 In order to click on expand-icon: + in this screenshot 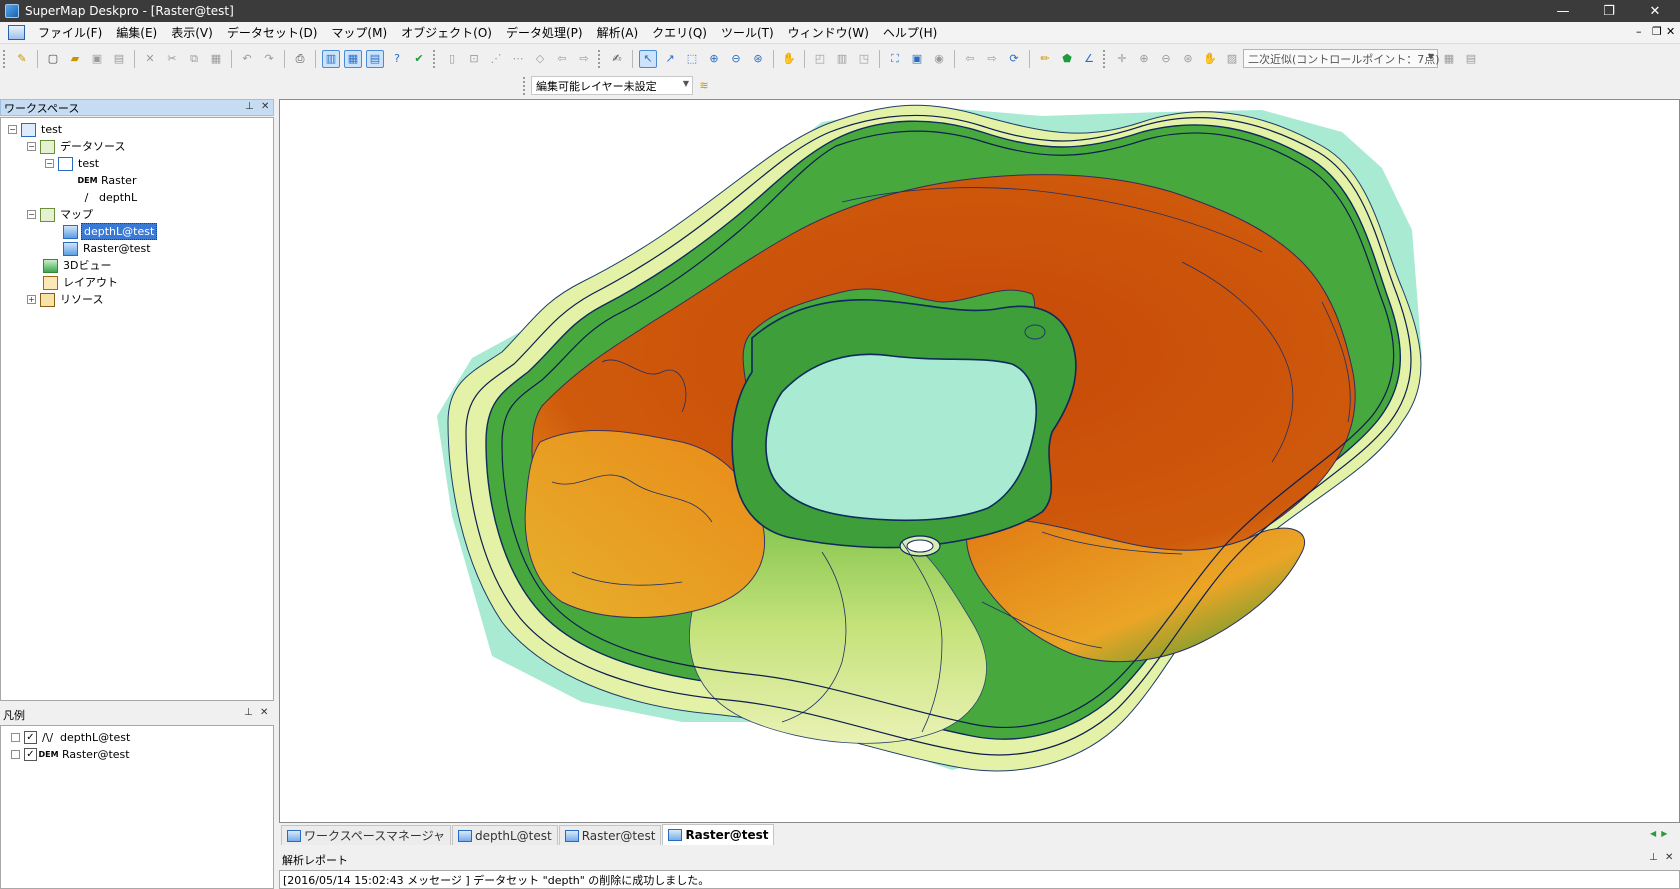, I will do `click(31, 299)`.